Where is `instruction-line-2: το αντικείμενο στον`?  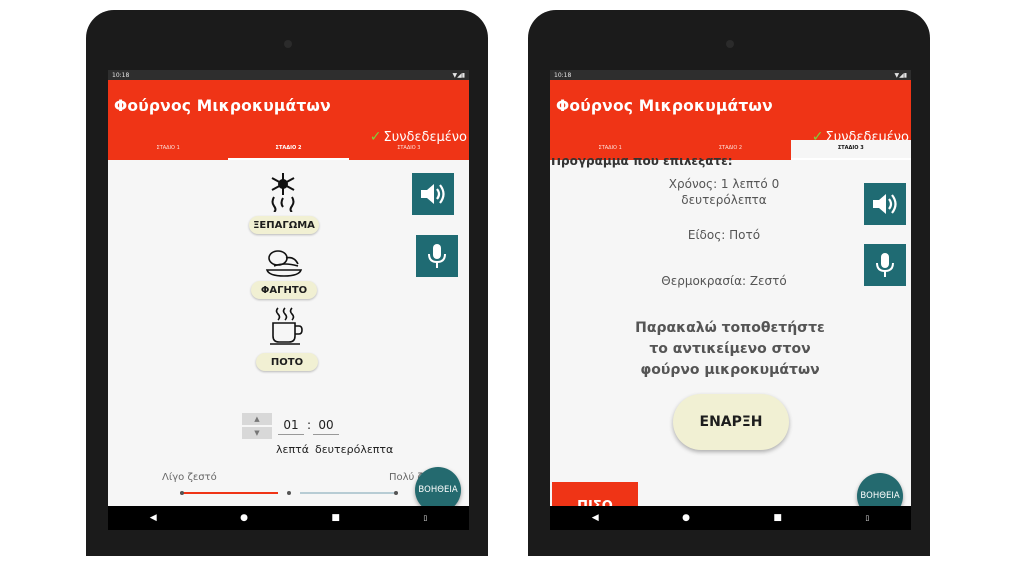 instruction-line-2: το αντικείμενο στον is located at coordinates (730, 349).